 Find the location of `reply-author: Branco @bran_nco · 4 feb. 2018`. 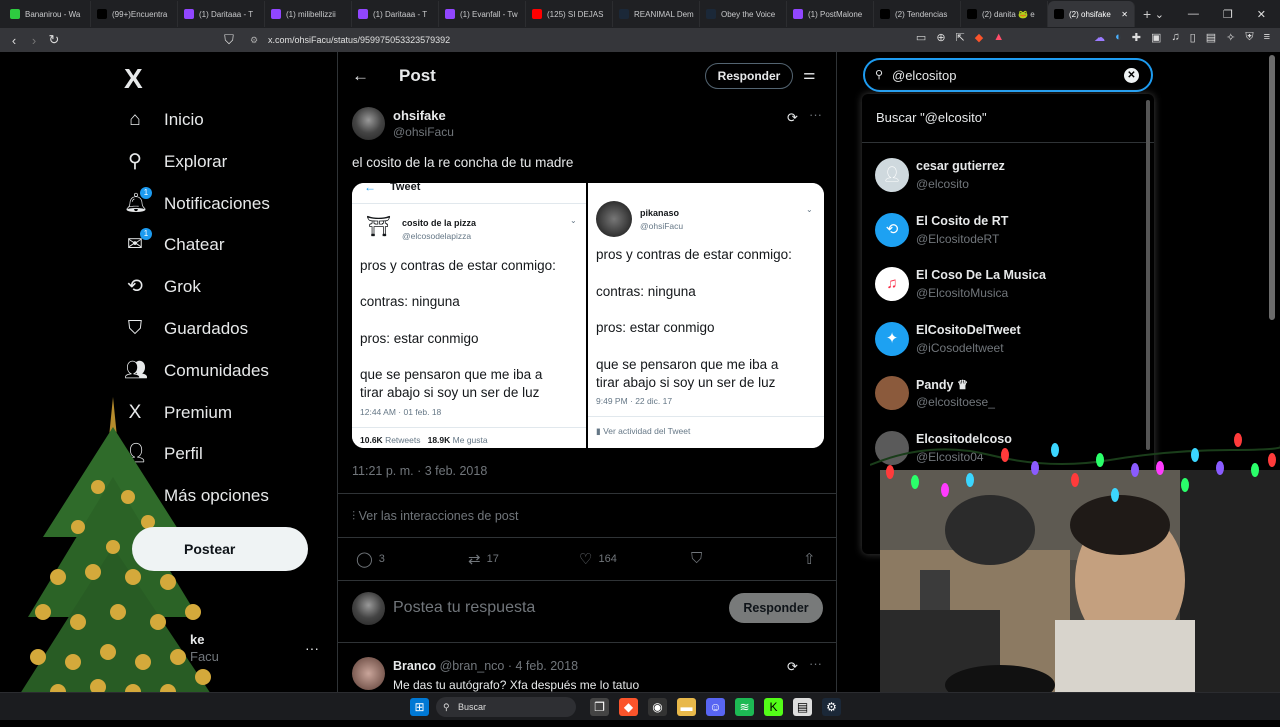

reply-author: Branco @bran_nco · 4 feb. 2018 is located at coordinates (485, 666).